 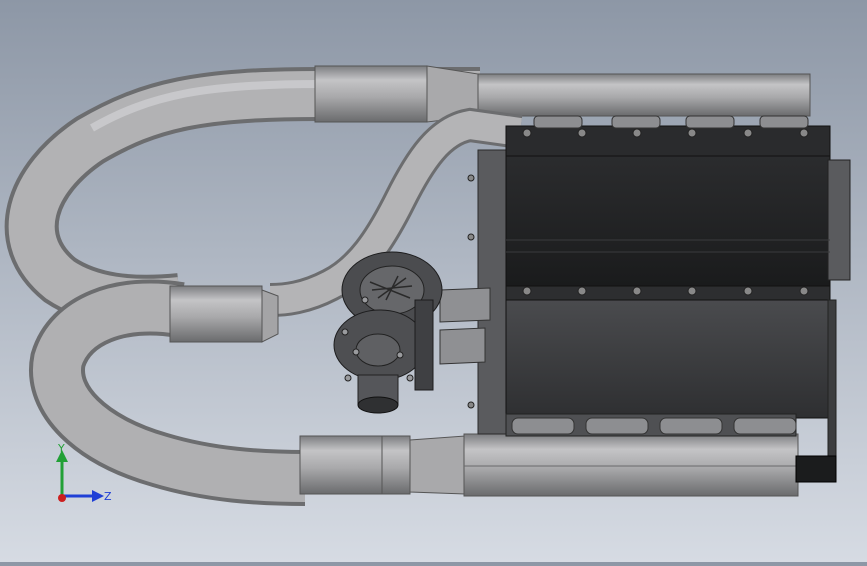 I want to click on x-axis-origin-dot, so click(x=62, y=498).